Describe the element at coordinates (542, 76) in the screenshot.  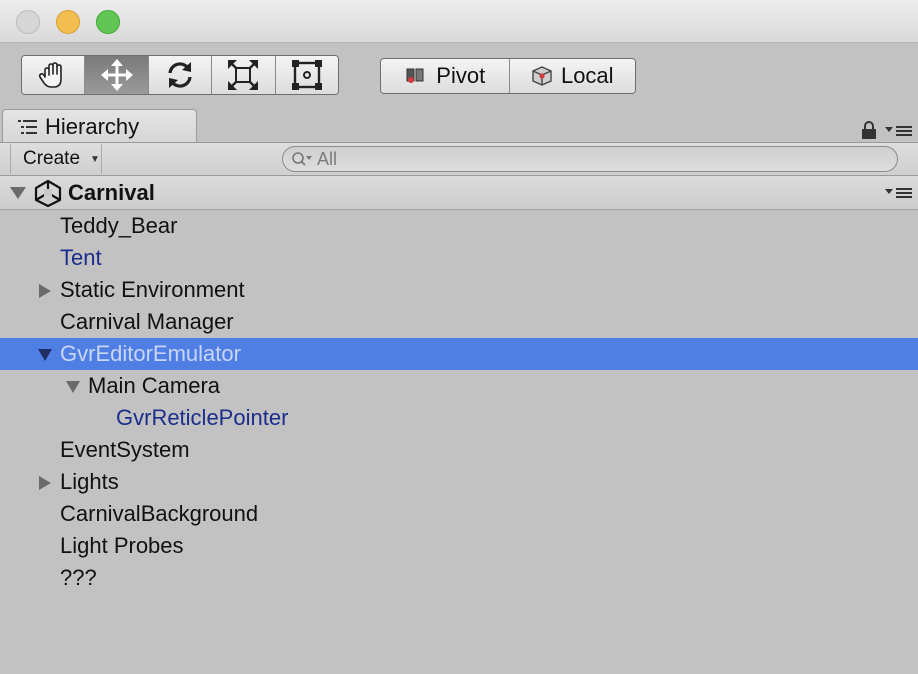
I see `local-cube-icon` at that location.